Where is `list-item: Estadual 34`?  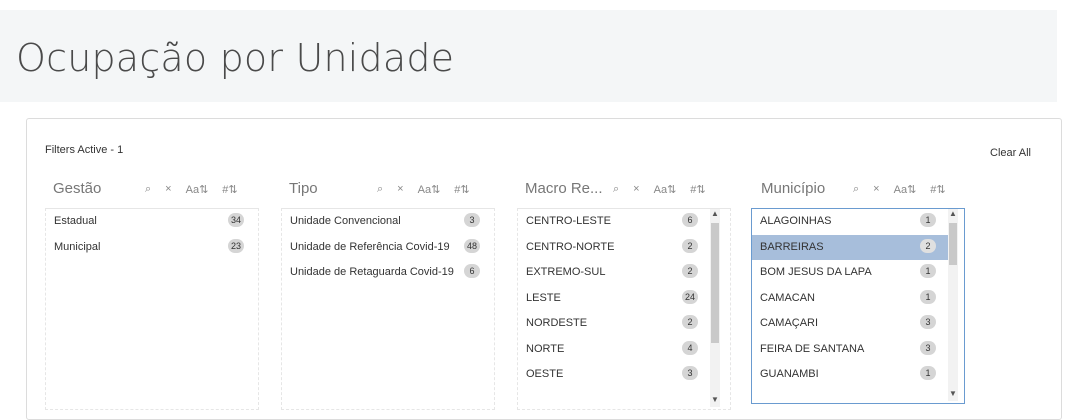
list-item: Estadual 34 is located at coordinates (152, 222).